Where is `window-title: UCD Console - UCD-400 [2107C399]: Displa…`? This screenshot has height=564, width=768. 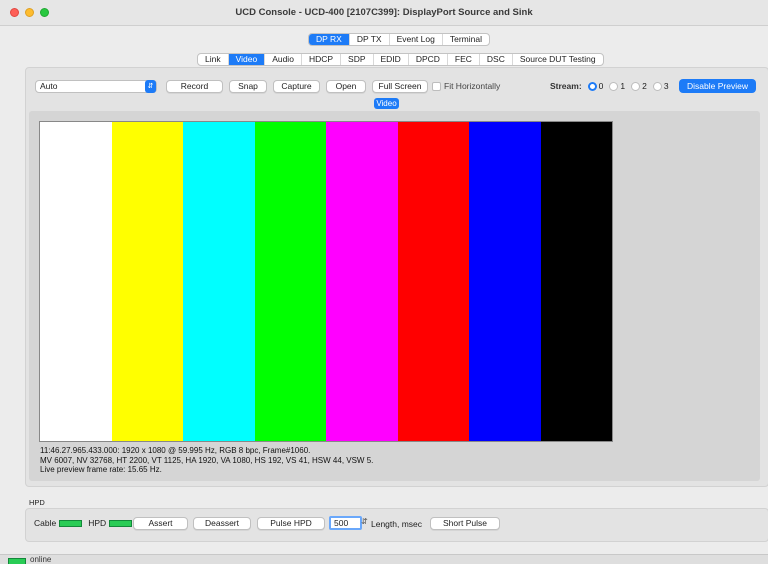
window-title: UCD Console - UCD-400 [2107C399]: Displa… is located at coordinates (384, 12).